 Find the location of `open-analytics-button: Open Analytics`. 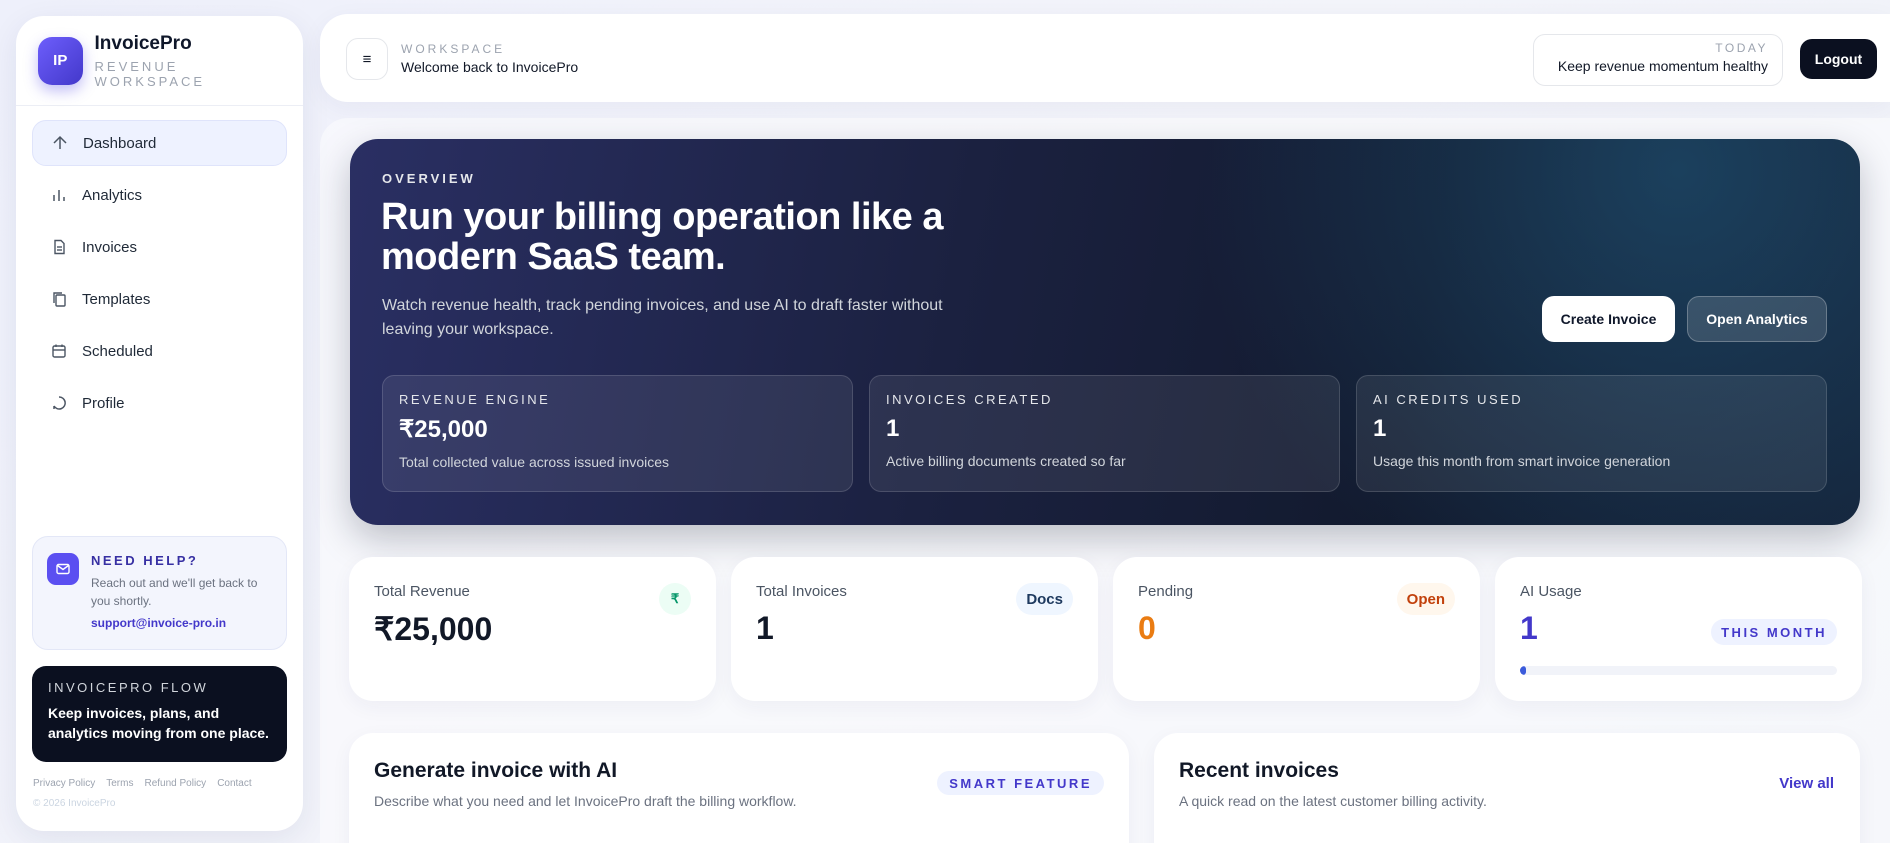

open-analytics-button: Open Analytics is located at coordinates (1757, 319).